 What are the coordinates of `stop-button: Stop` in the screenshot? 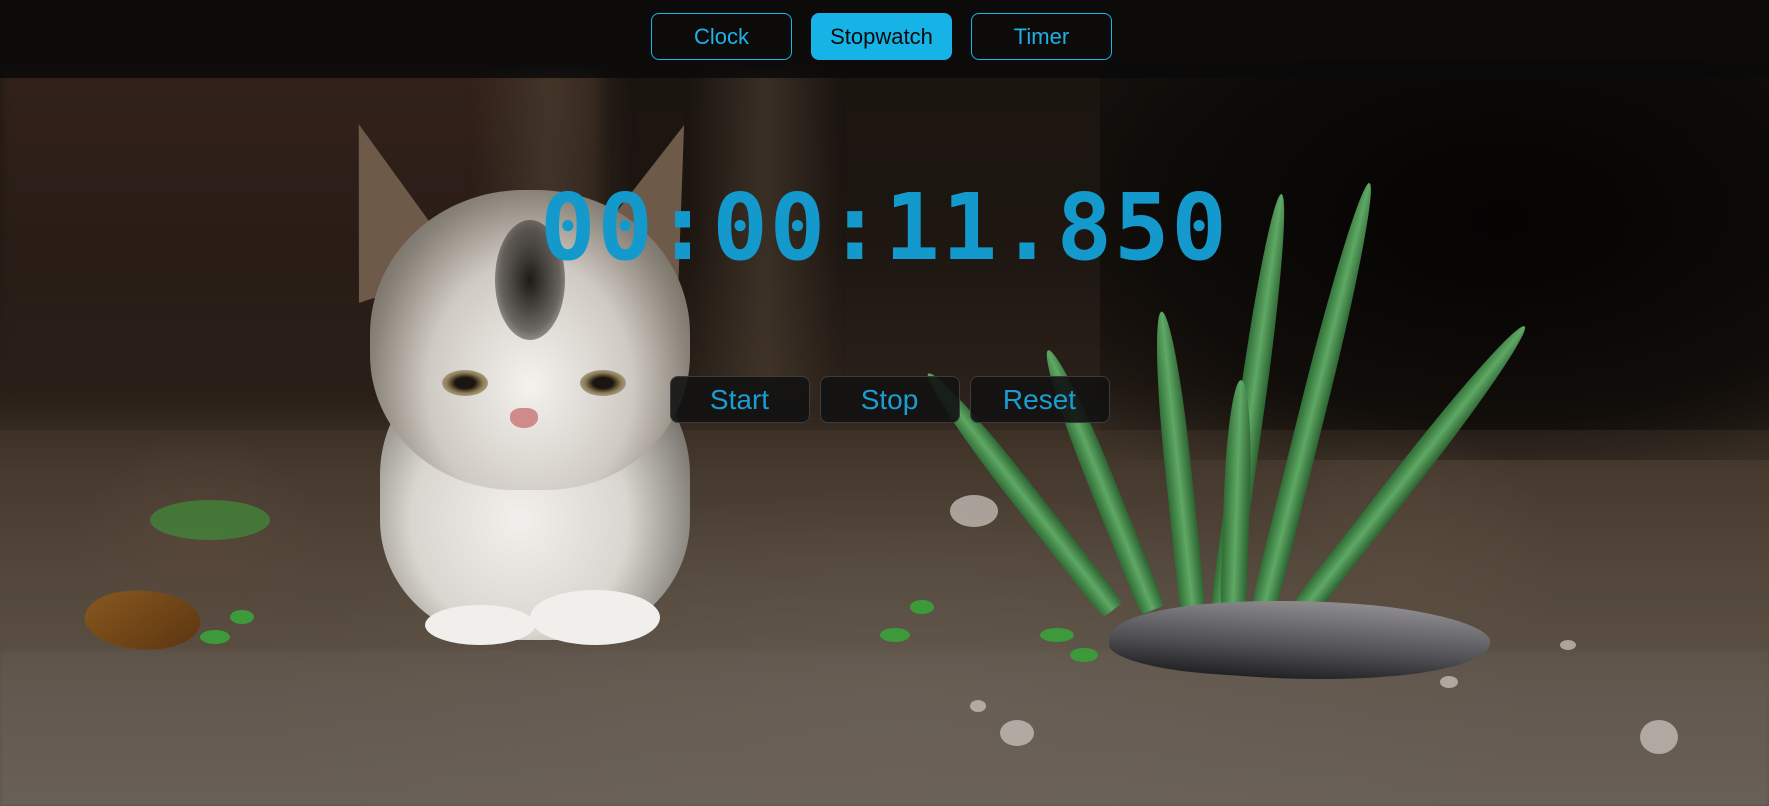 It's located at (889, 399).